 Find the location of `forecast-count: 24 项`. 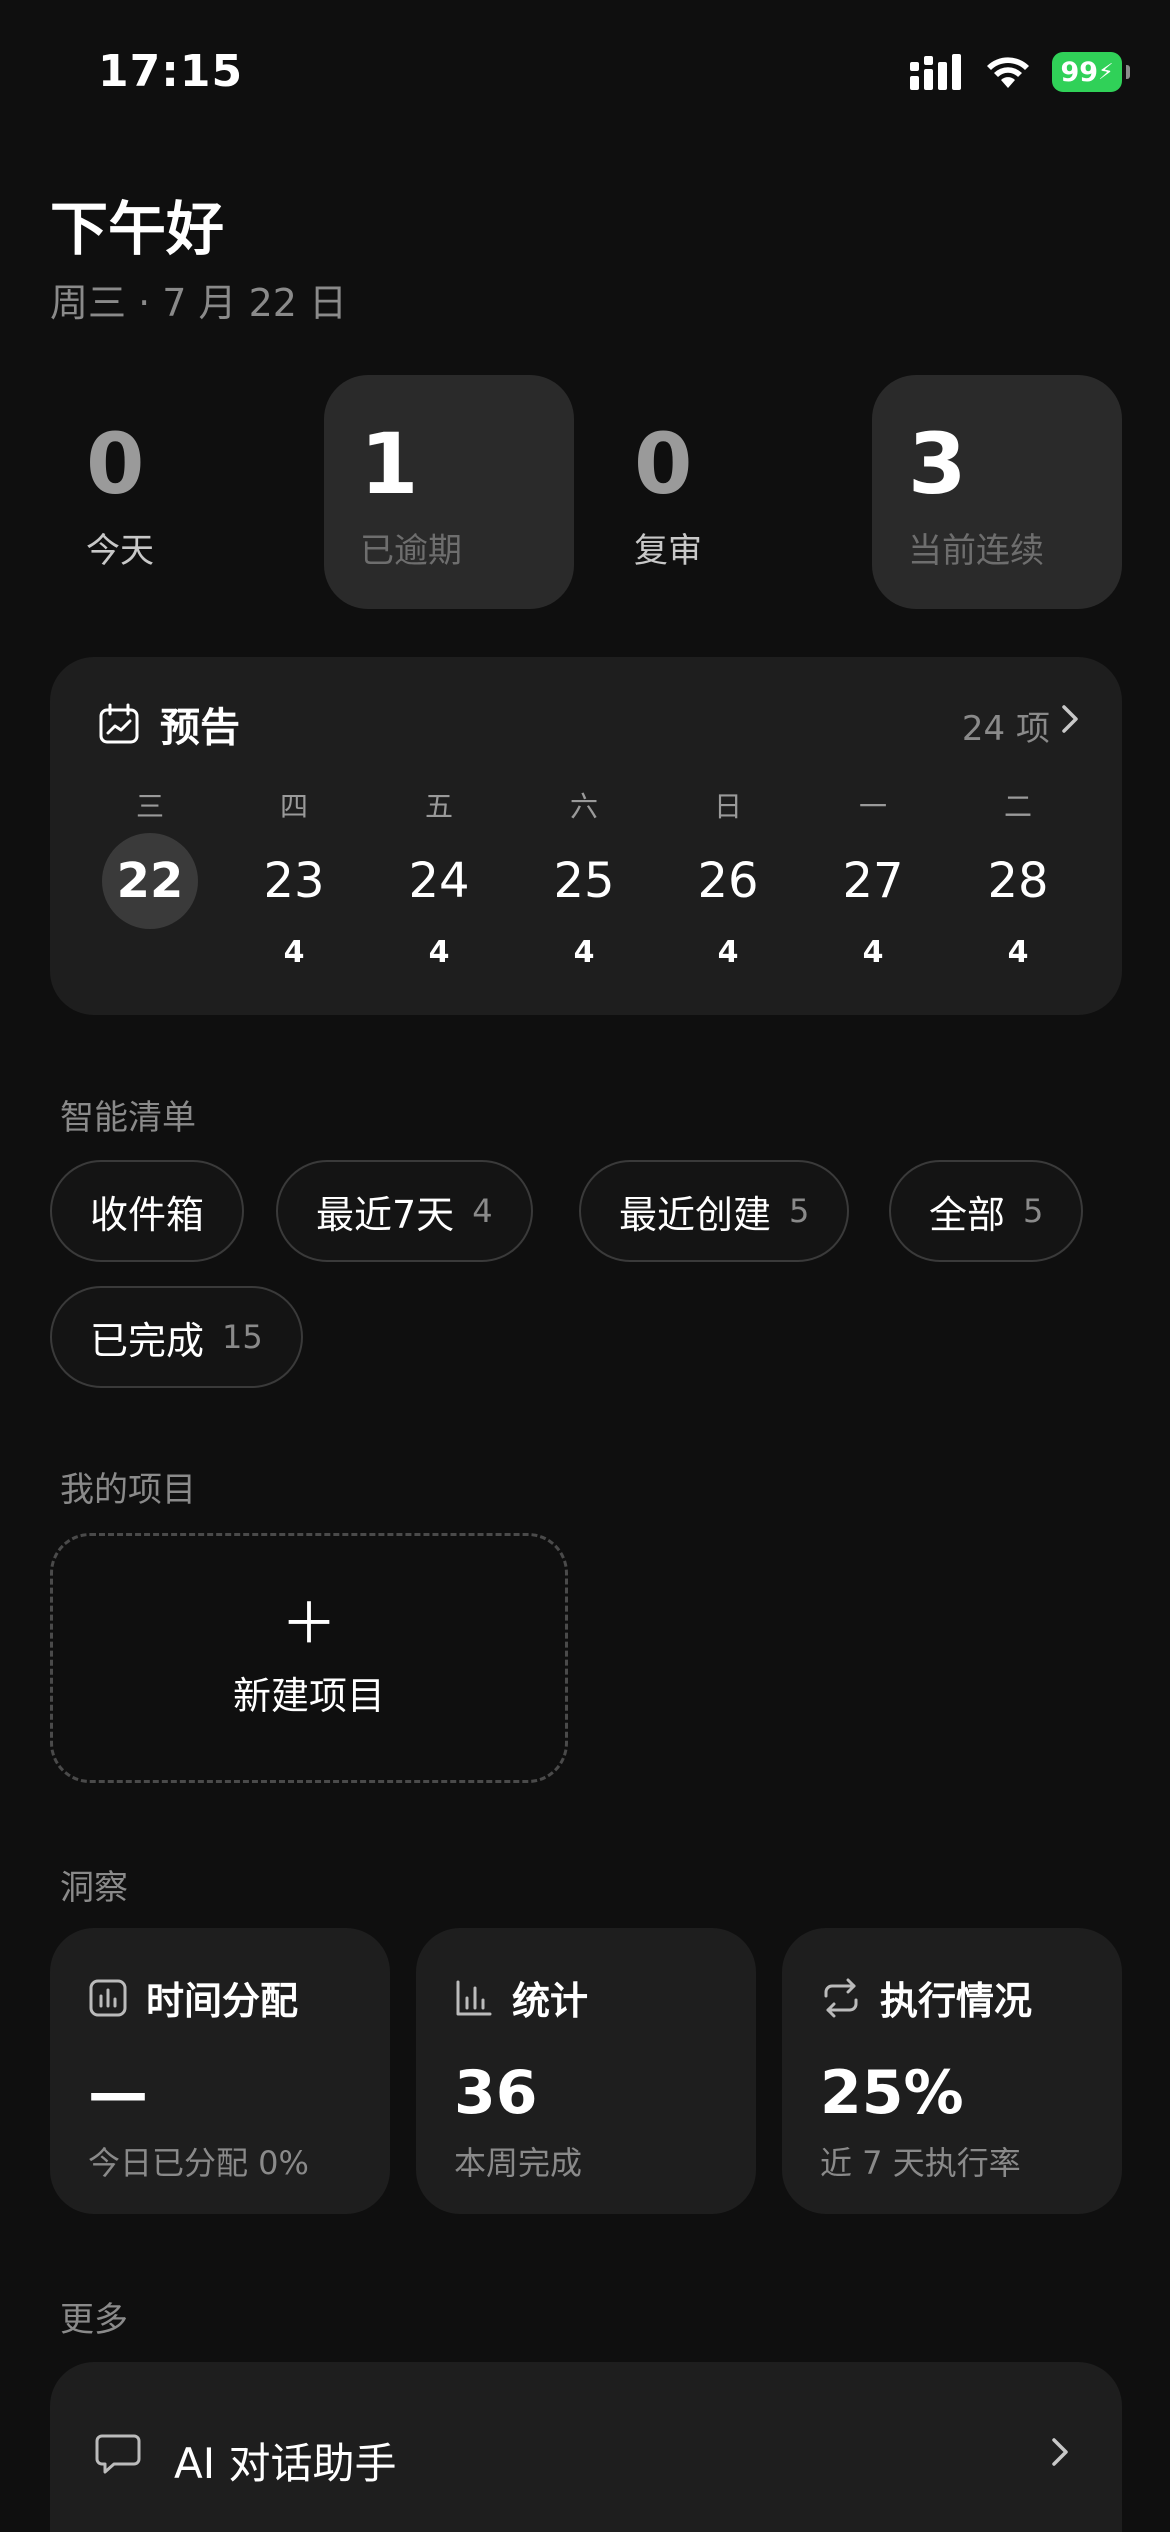

forecast-count: 24 项 is located at coordinates (1005, 729).